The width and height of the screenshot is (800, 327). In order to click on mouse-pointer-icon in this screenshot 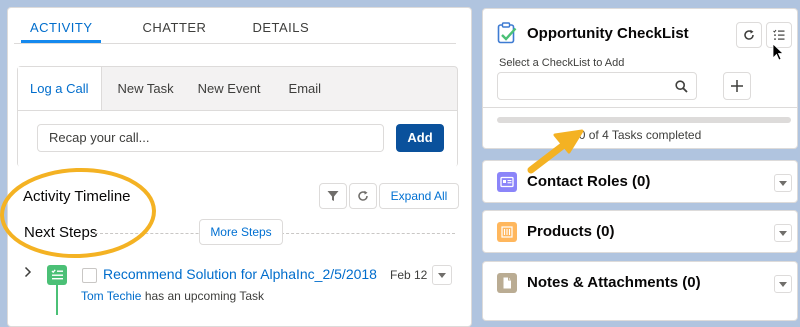, I will do `click(778, 52)`.